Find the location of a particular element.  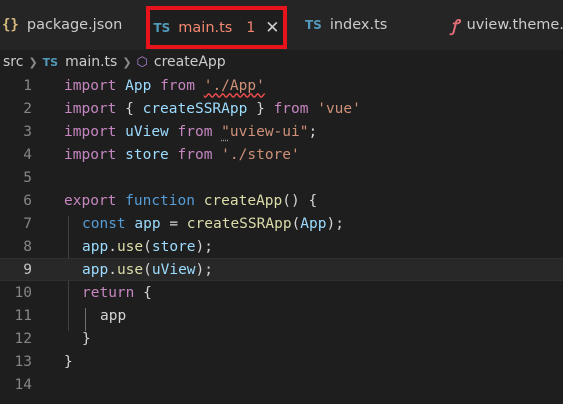

token-punct: () { is located at coordinates (300, 200).